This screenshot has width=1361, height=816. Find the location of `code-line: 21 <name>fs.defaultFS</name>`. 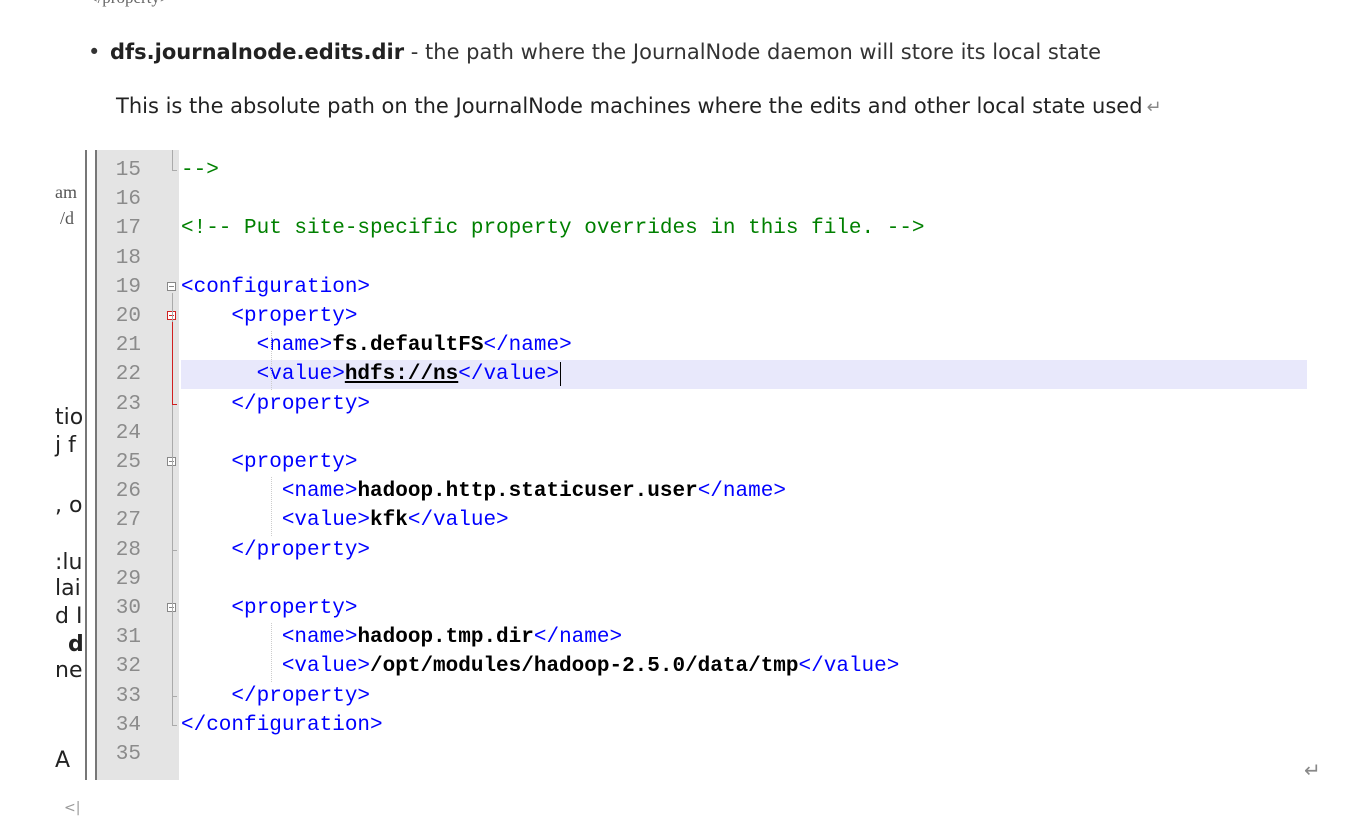

code-line: 21 <name>fs.defaultFS</name> is located at coordinates (702, 345).